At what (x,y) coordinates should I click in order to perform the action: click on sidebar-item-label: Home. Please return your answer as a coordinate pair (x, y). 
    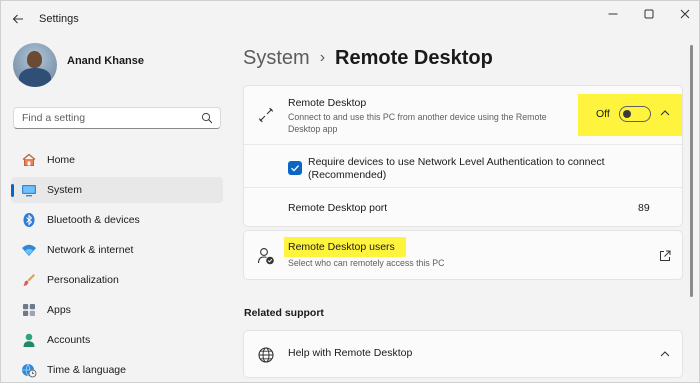
    Looking at the image, I should click on (61, 160).